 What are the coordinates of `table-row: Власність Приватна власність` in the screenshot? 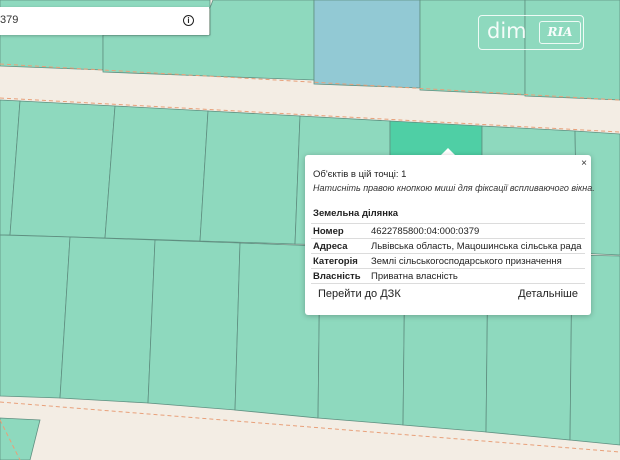 It's located at (448, 276).